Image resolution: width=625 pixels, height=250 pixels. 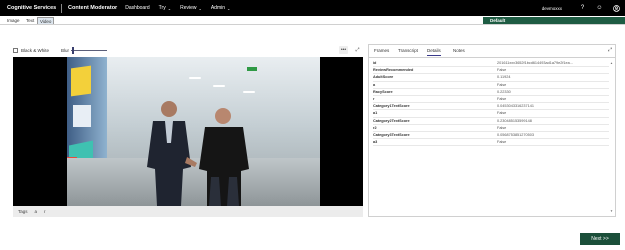 I want to click on nav-try: Try ⌄, so click(x=165, y=8).